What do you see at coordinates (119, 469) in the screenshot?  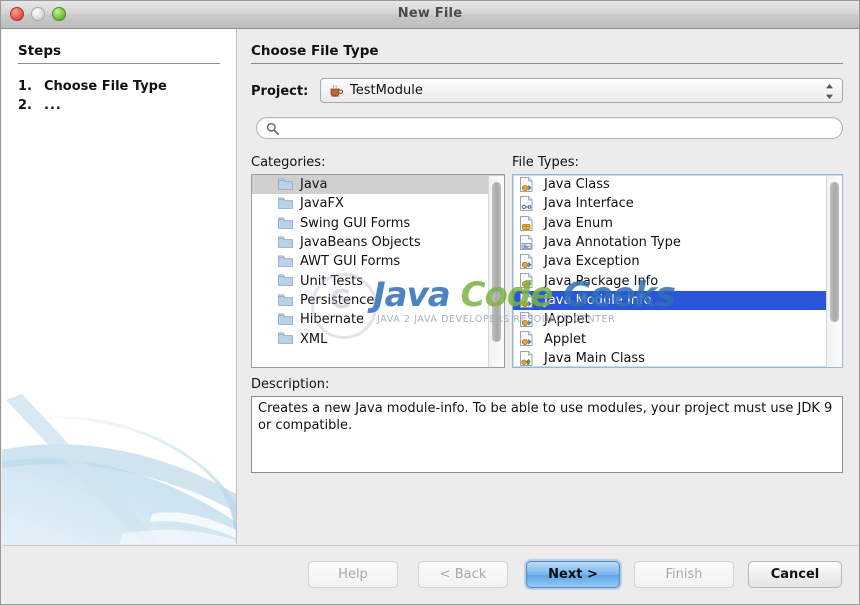 I see `wizard-swoosh-decoration` at bounding box center [119, 469].